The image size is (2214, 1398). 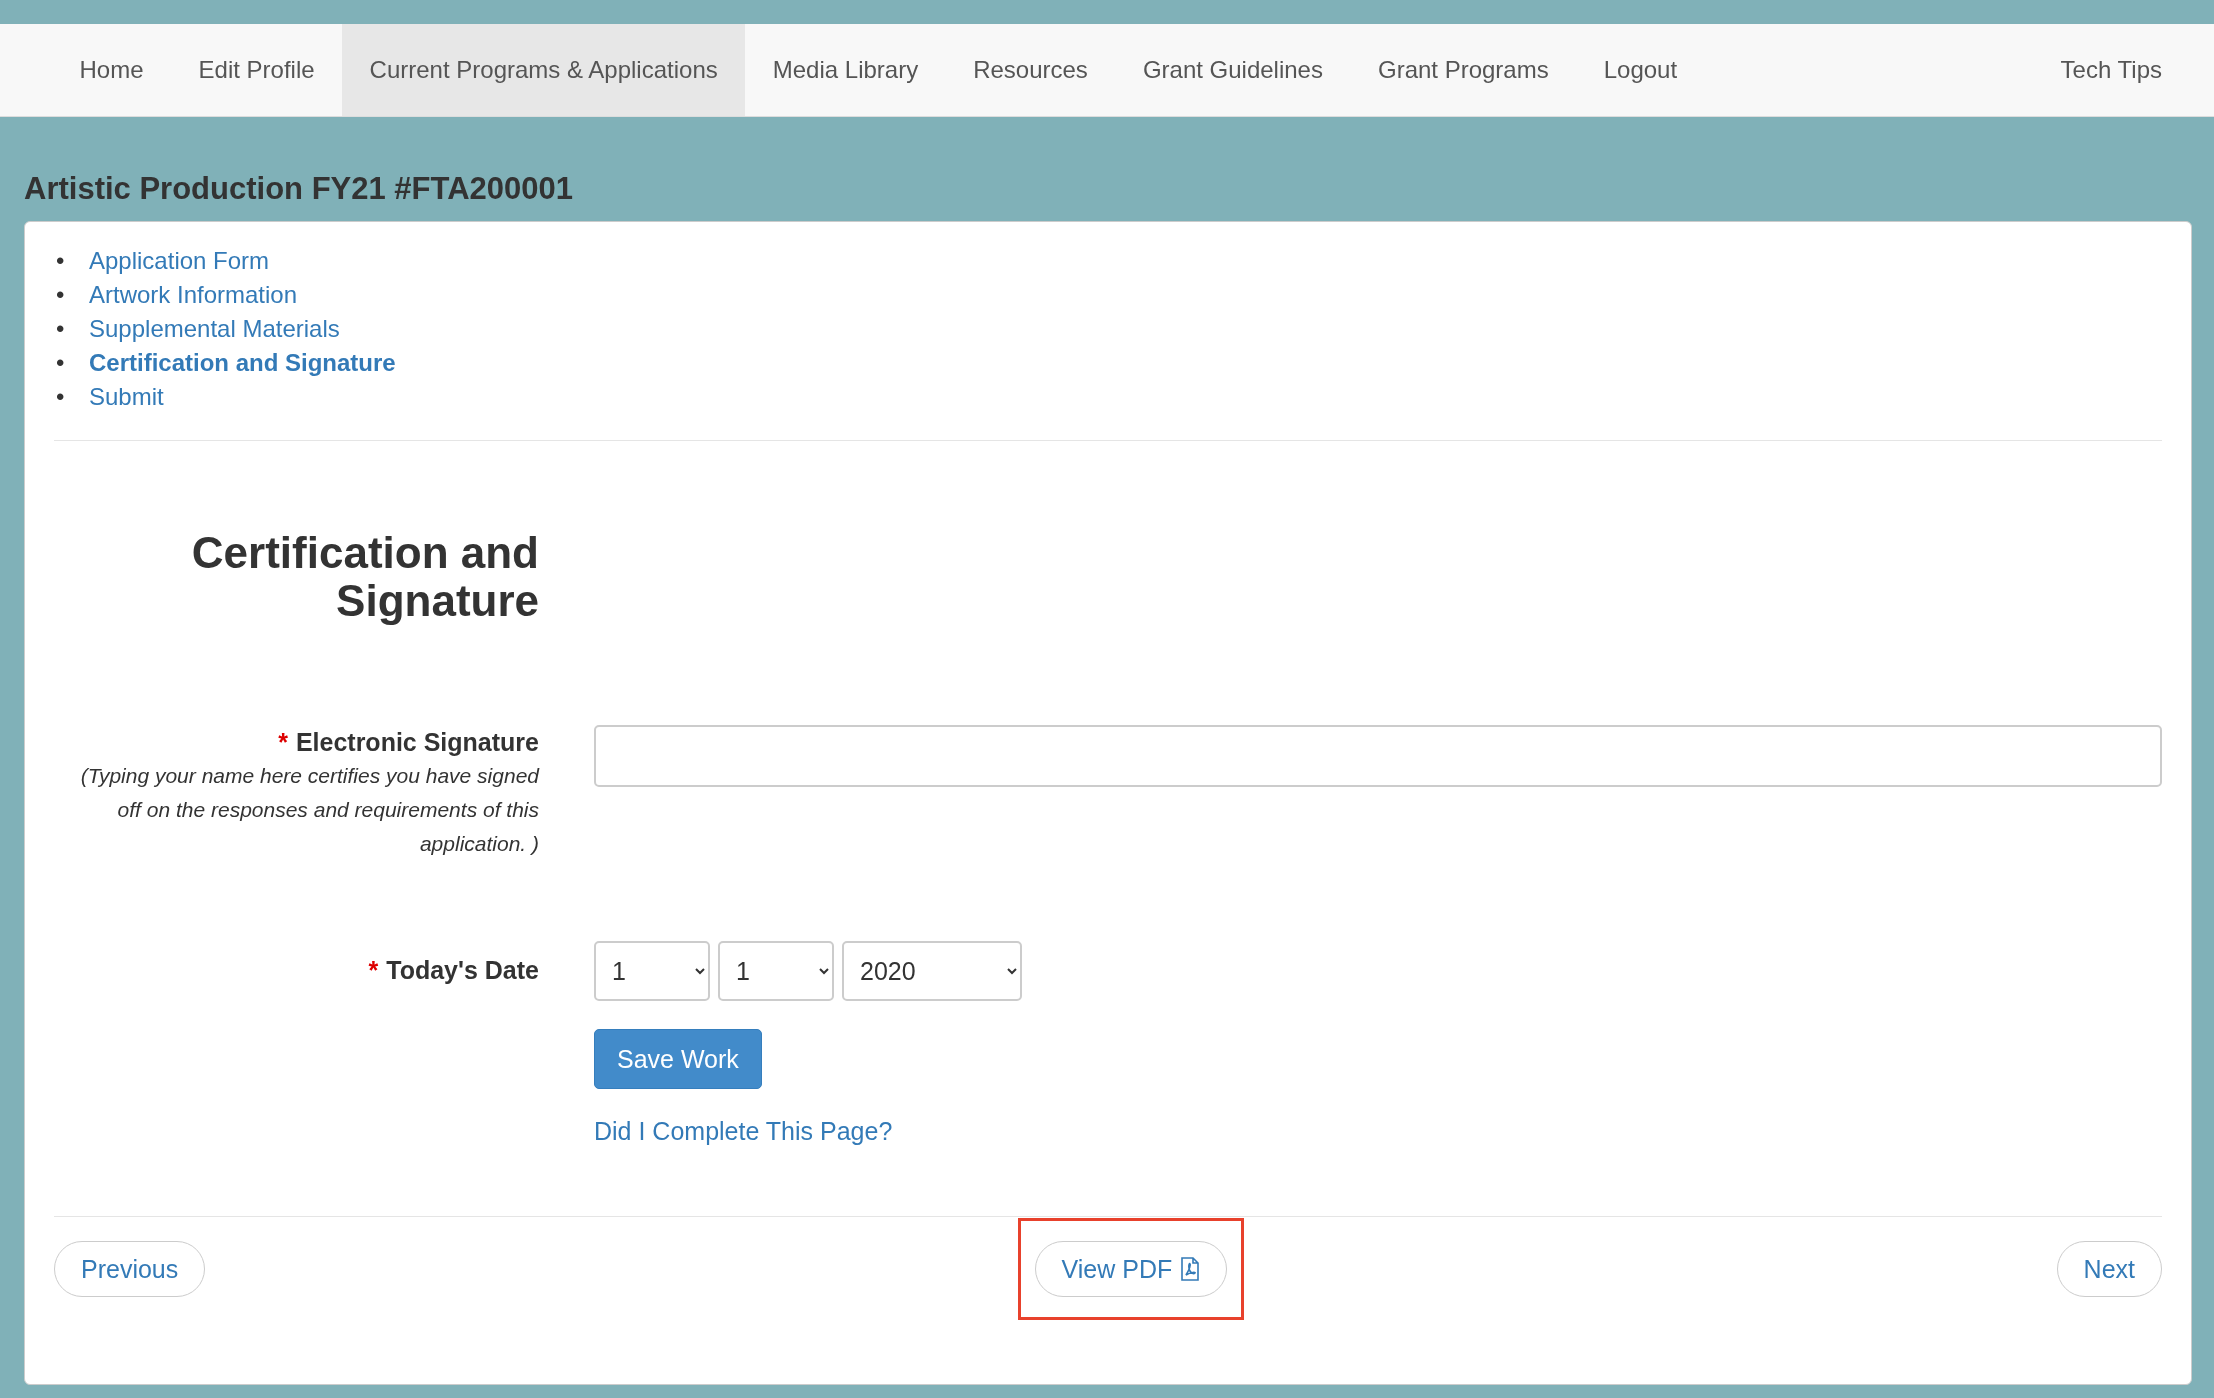 What do you see at coordinates (112, 70) in the screenshot?
I see `nav-item: Home` at bounding box center [112, 70].